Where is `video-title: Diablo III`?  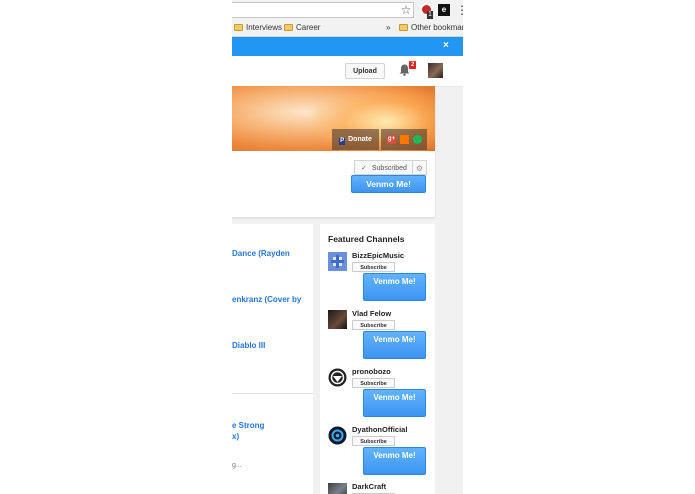 video-title: Diablo III is located at coordinates (248, 345).